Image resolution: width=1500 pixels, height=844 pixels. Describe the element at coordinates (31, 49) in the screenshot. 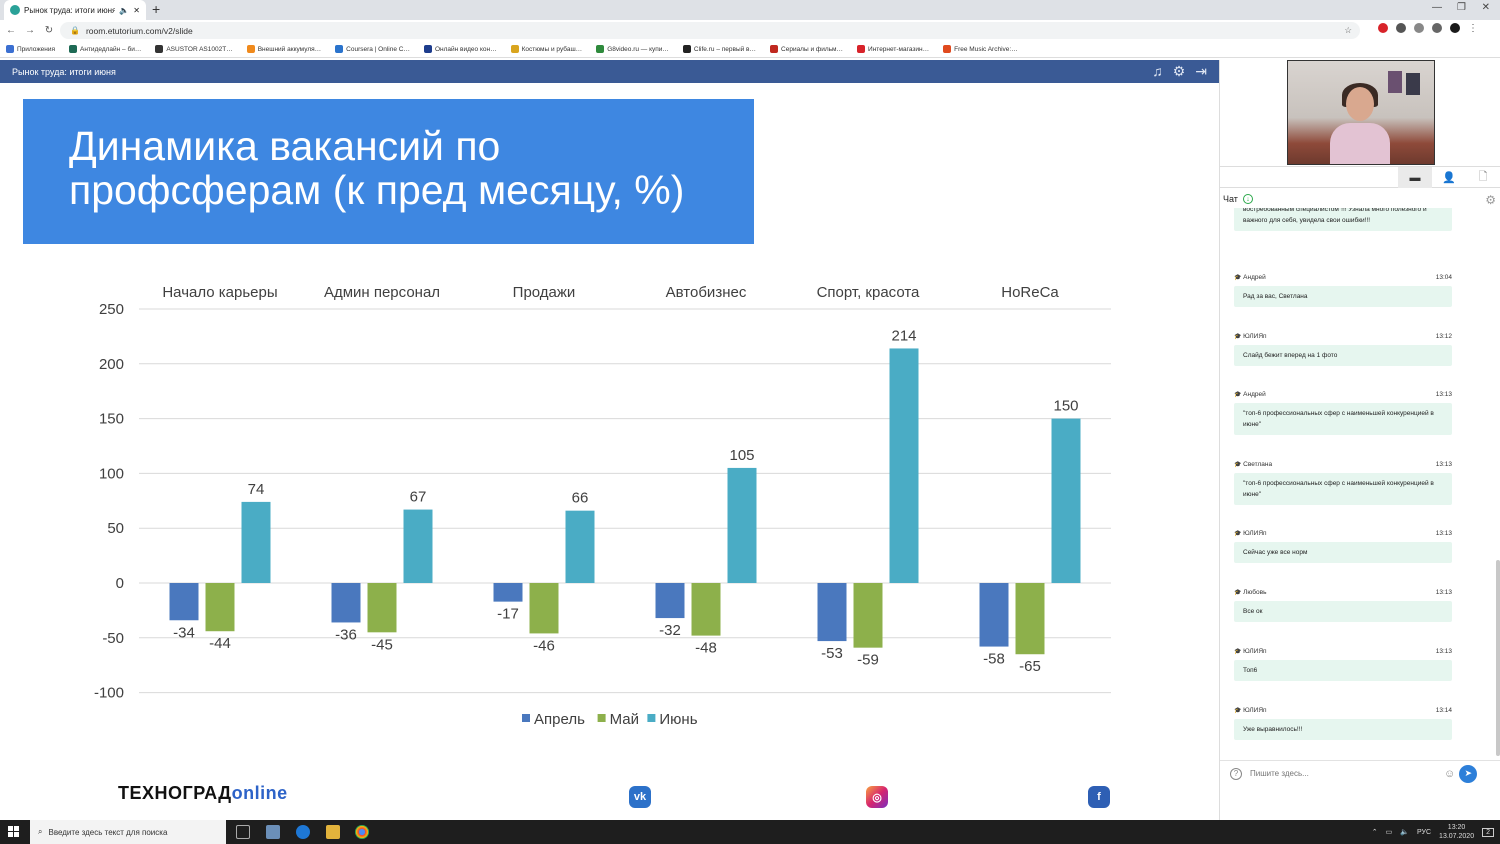

I see `bookmark-item: Приложения` at that location.